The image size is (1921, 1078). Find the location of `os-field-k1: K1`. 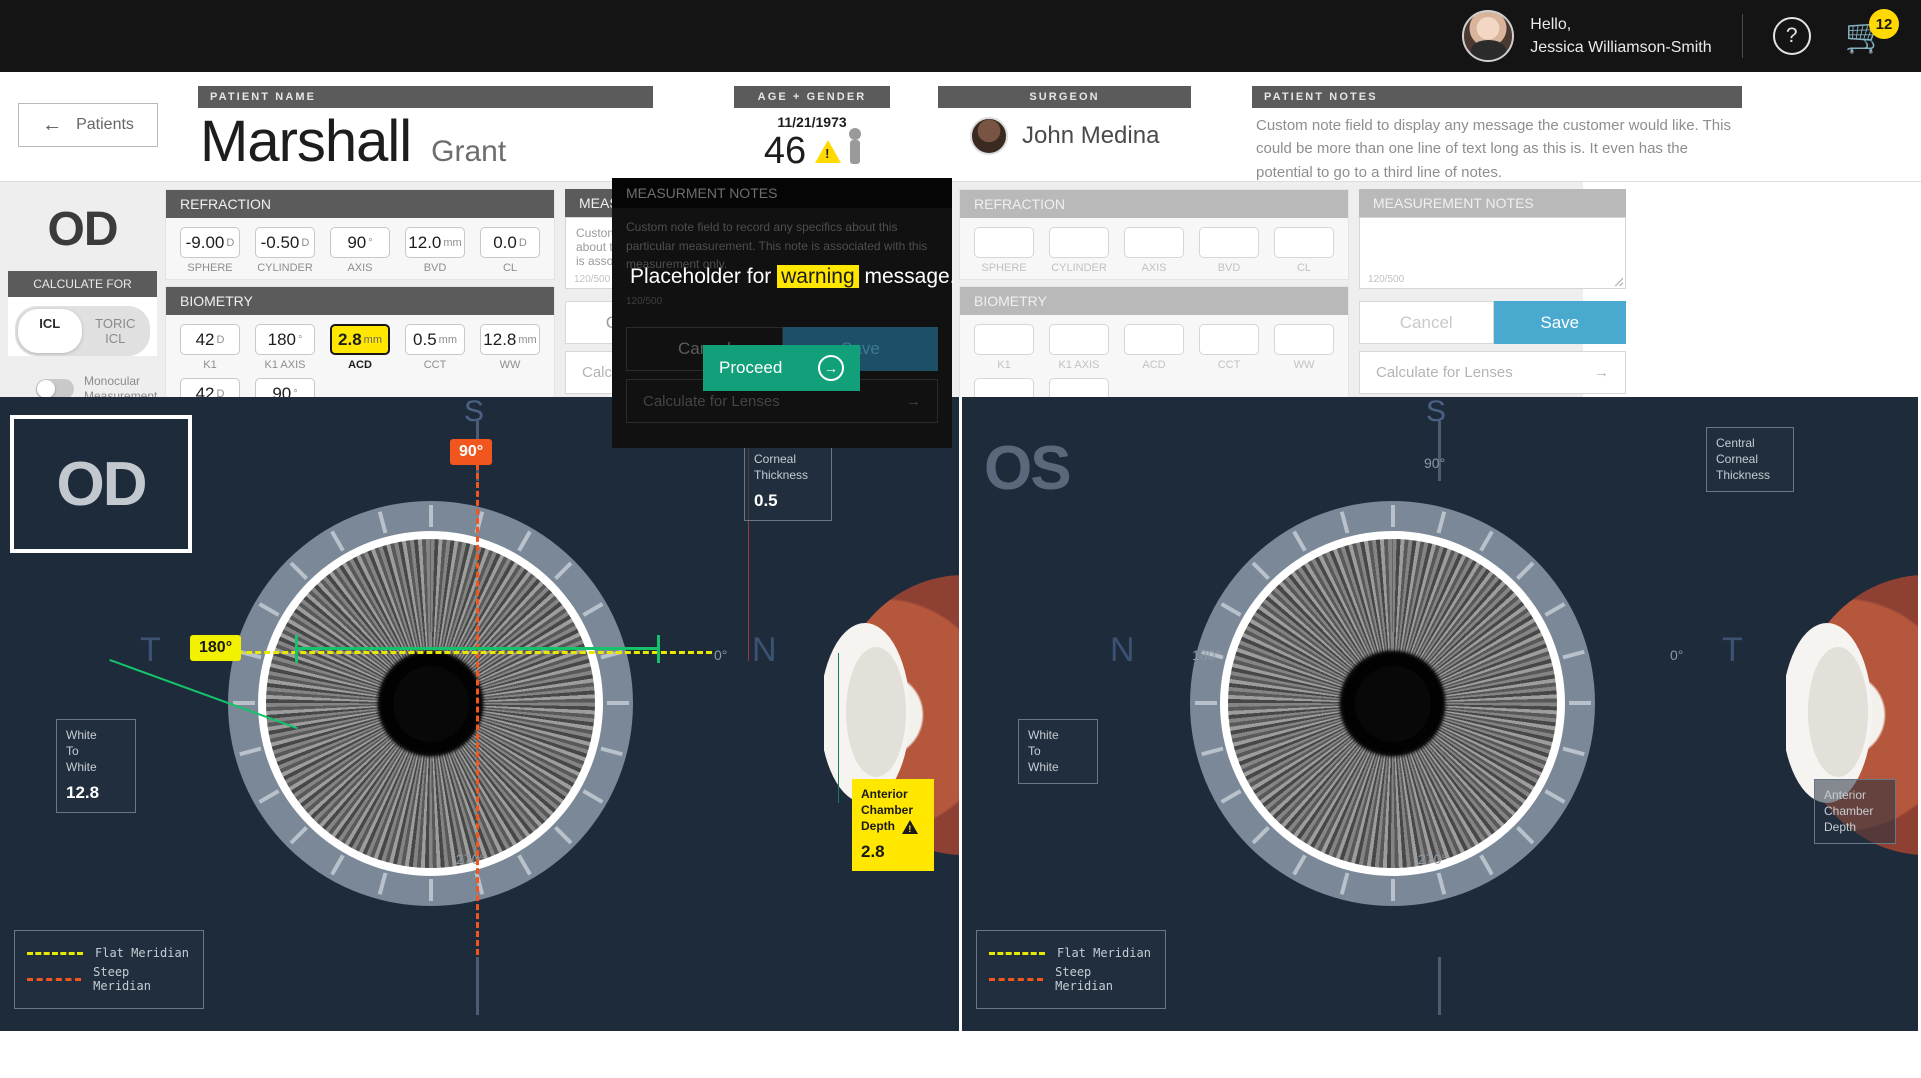

os-field-k1: K1 is located at coordinates (1004, 347).